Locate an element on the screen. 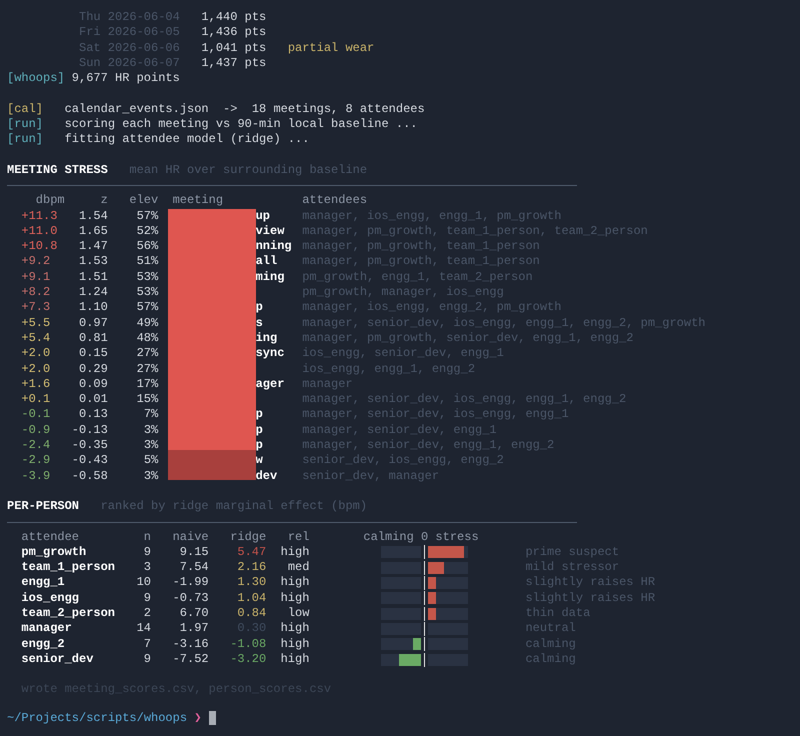  attendees-cell: pm_growth, engg_1, team_2_person is located at coordinates (417, 278).